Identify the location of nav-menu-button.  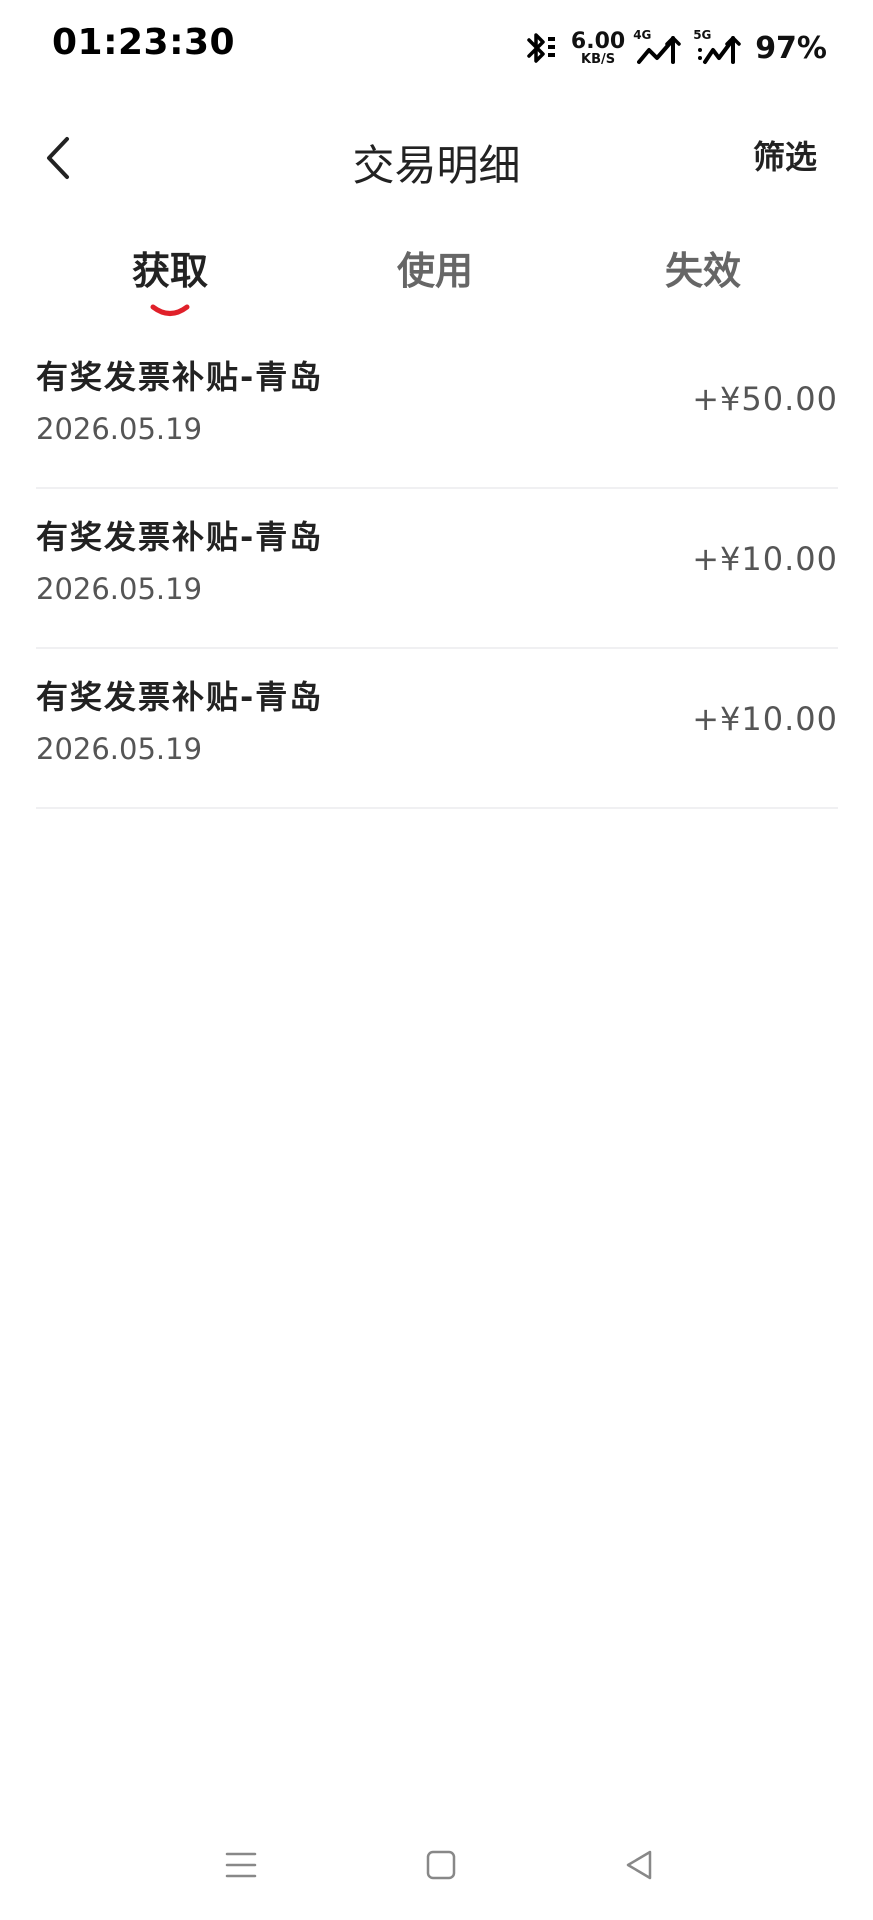
(241, 1865).